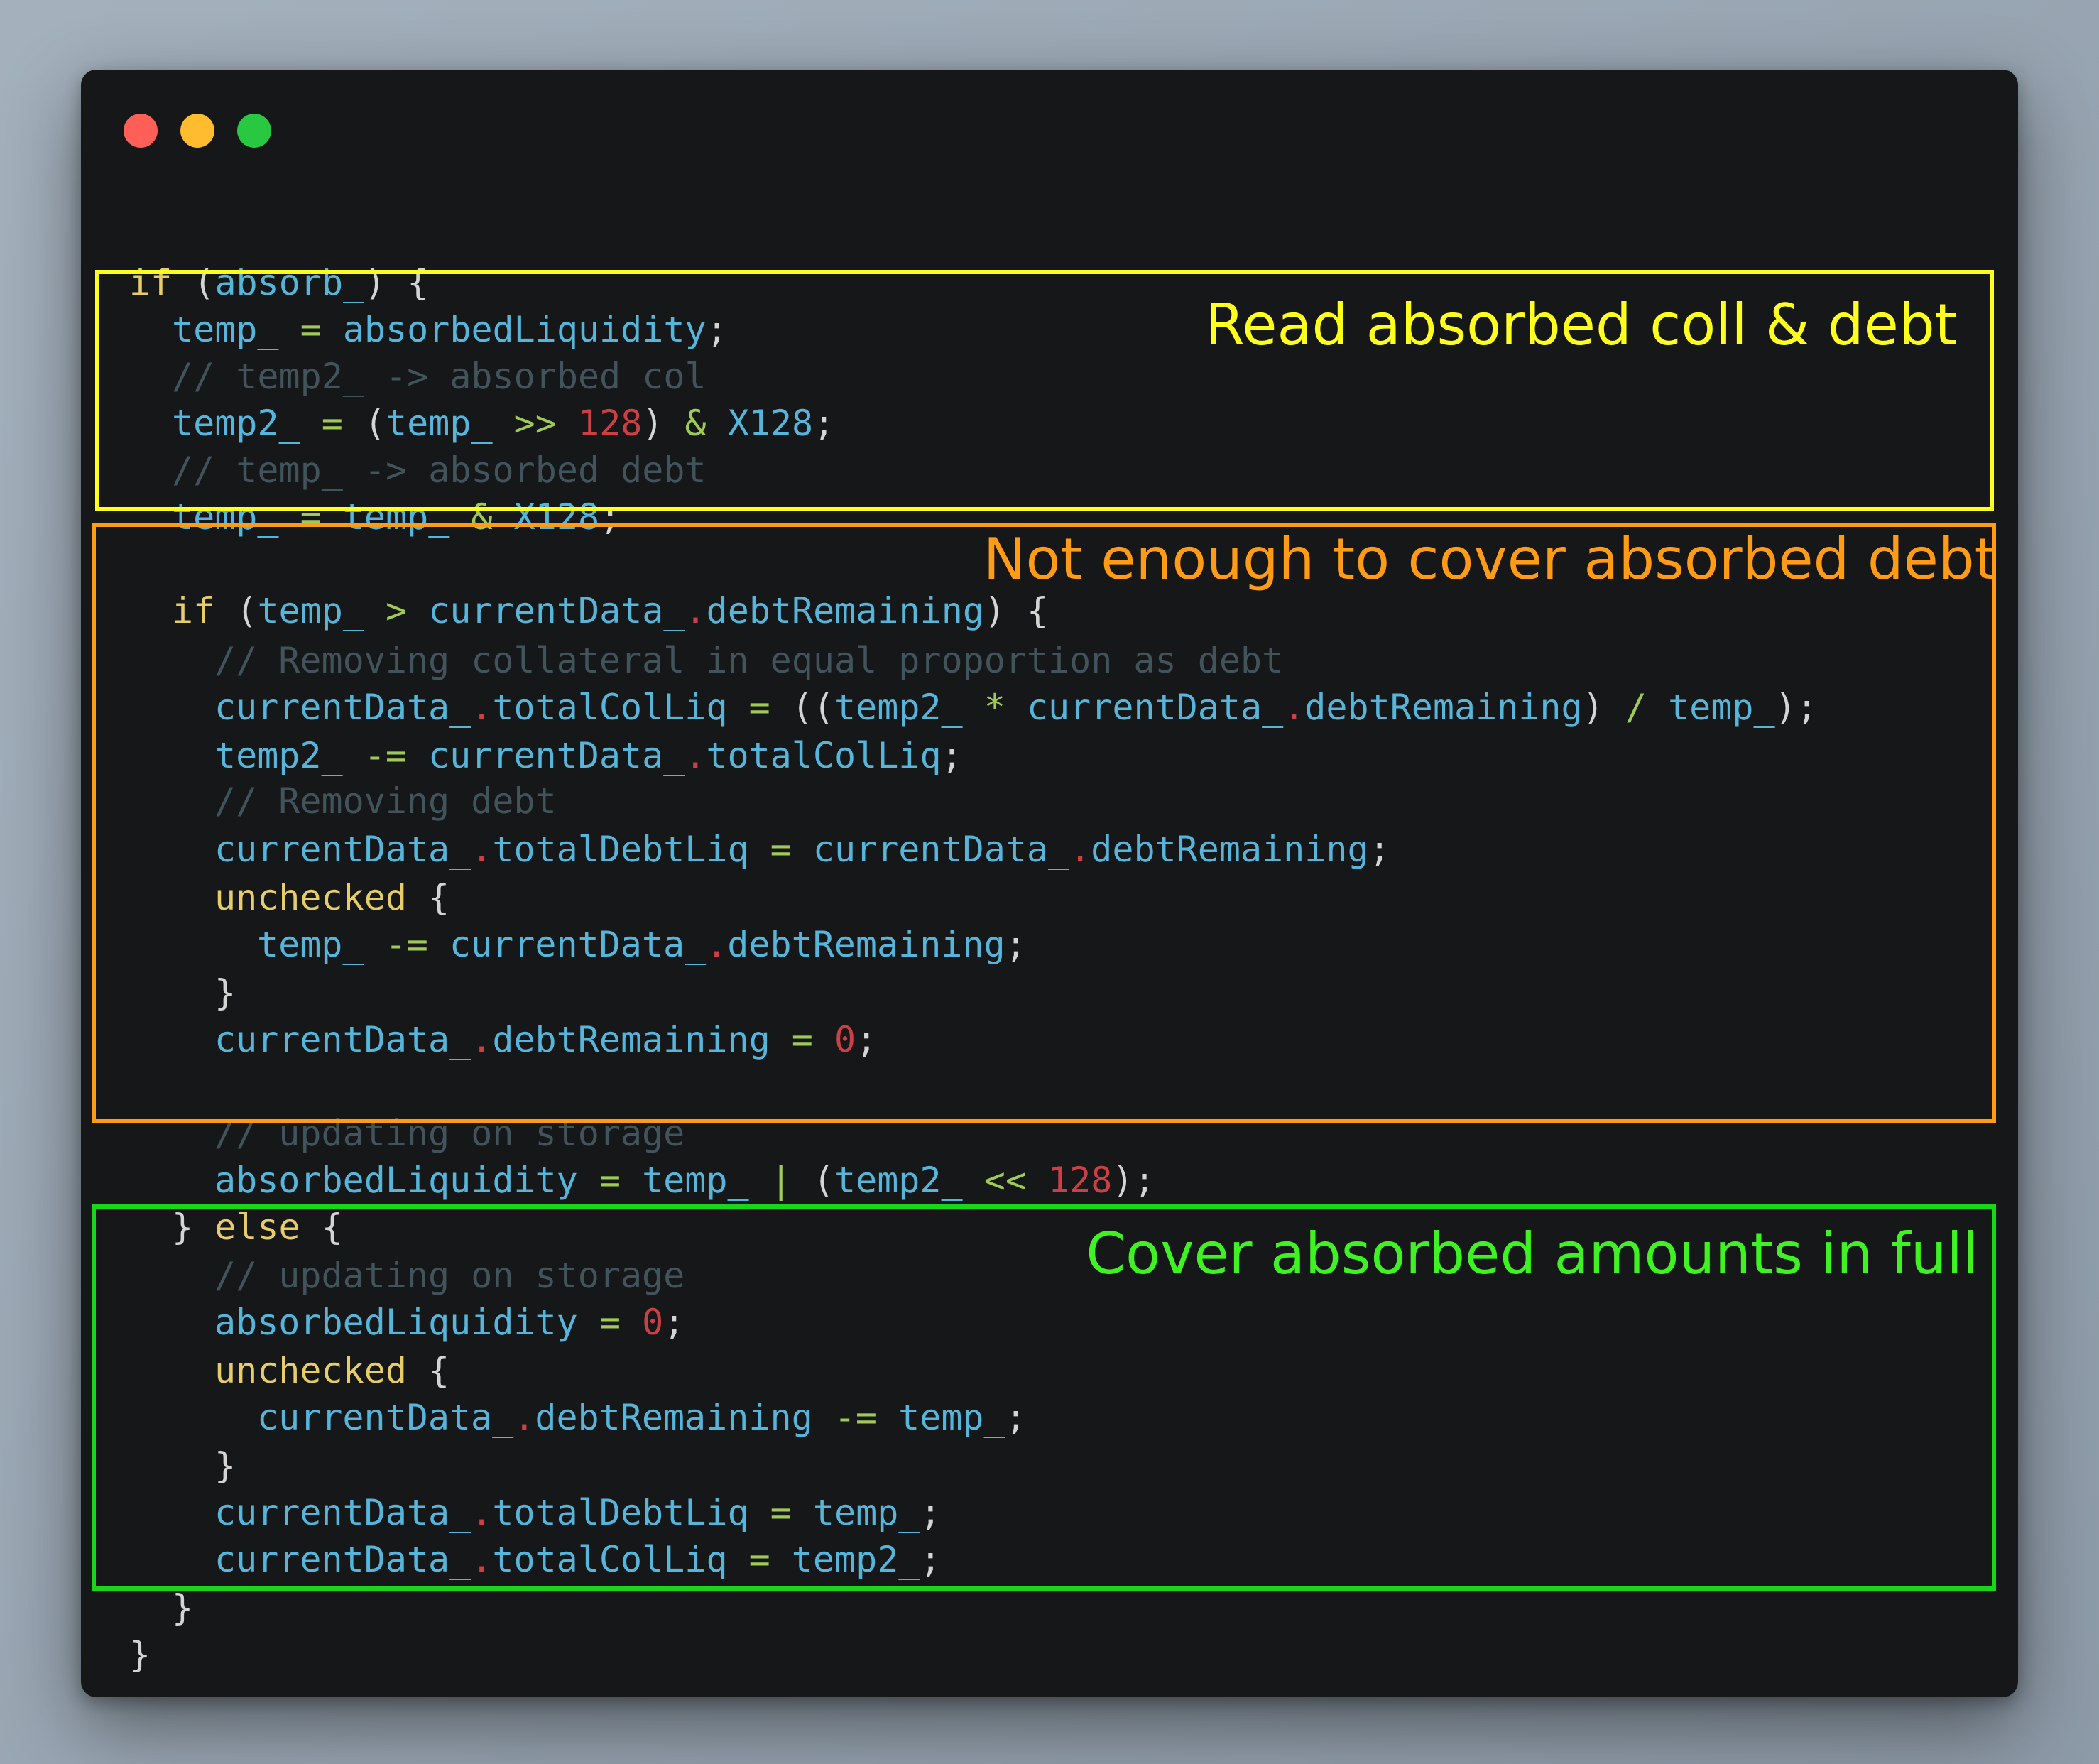  Describe the element at coordinates (823, 1180) in the screenshot. I see `code-token: (` at that location.